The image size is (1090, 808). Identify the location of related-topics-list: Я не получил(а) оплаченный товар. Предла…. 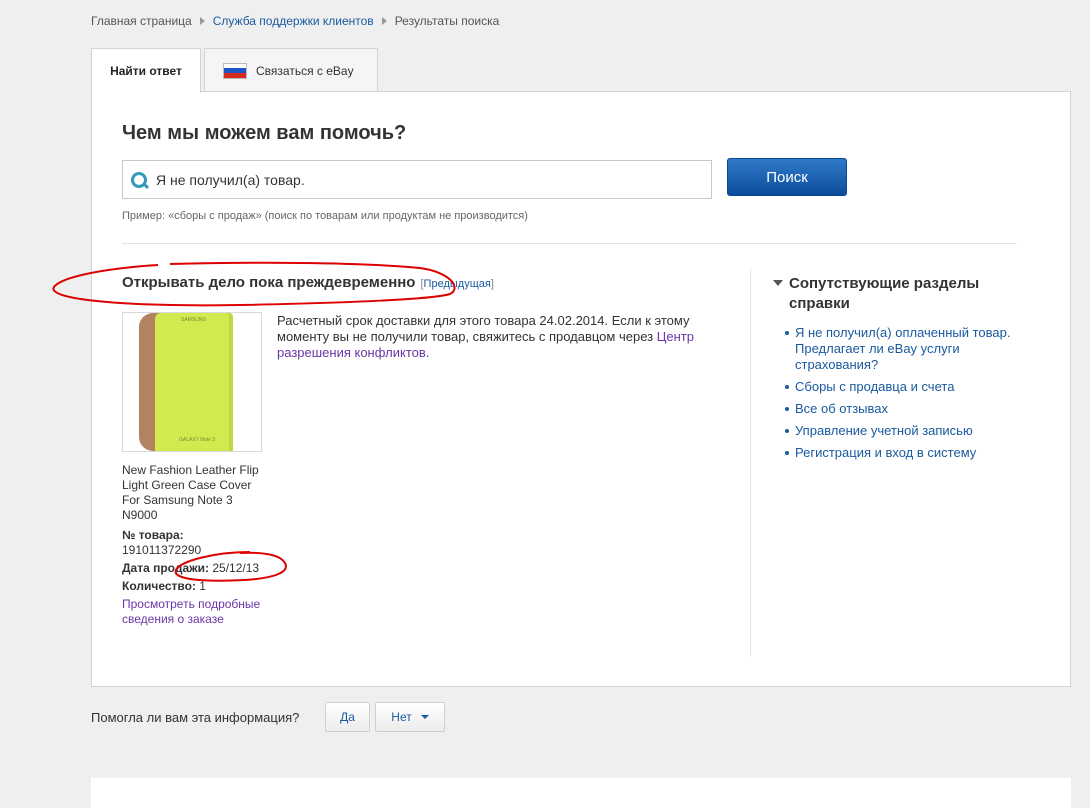
(901, 396).